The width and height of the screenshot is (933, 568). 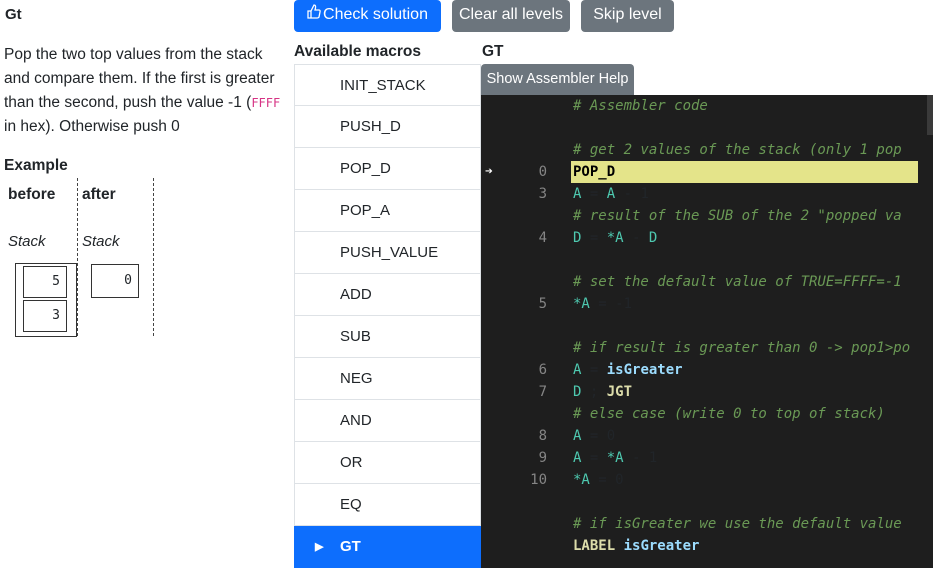 I want to click on code-text: # set the default value of TRUE=FFFF=-1, so click(x=737, y=282).